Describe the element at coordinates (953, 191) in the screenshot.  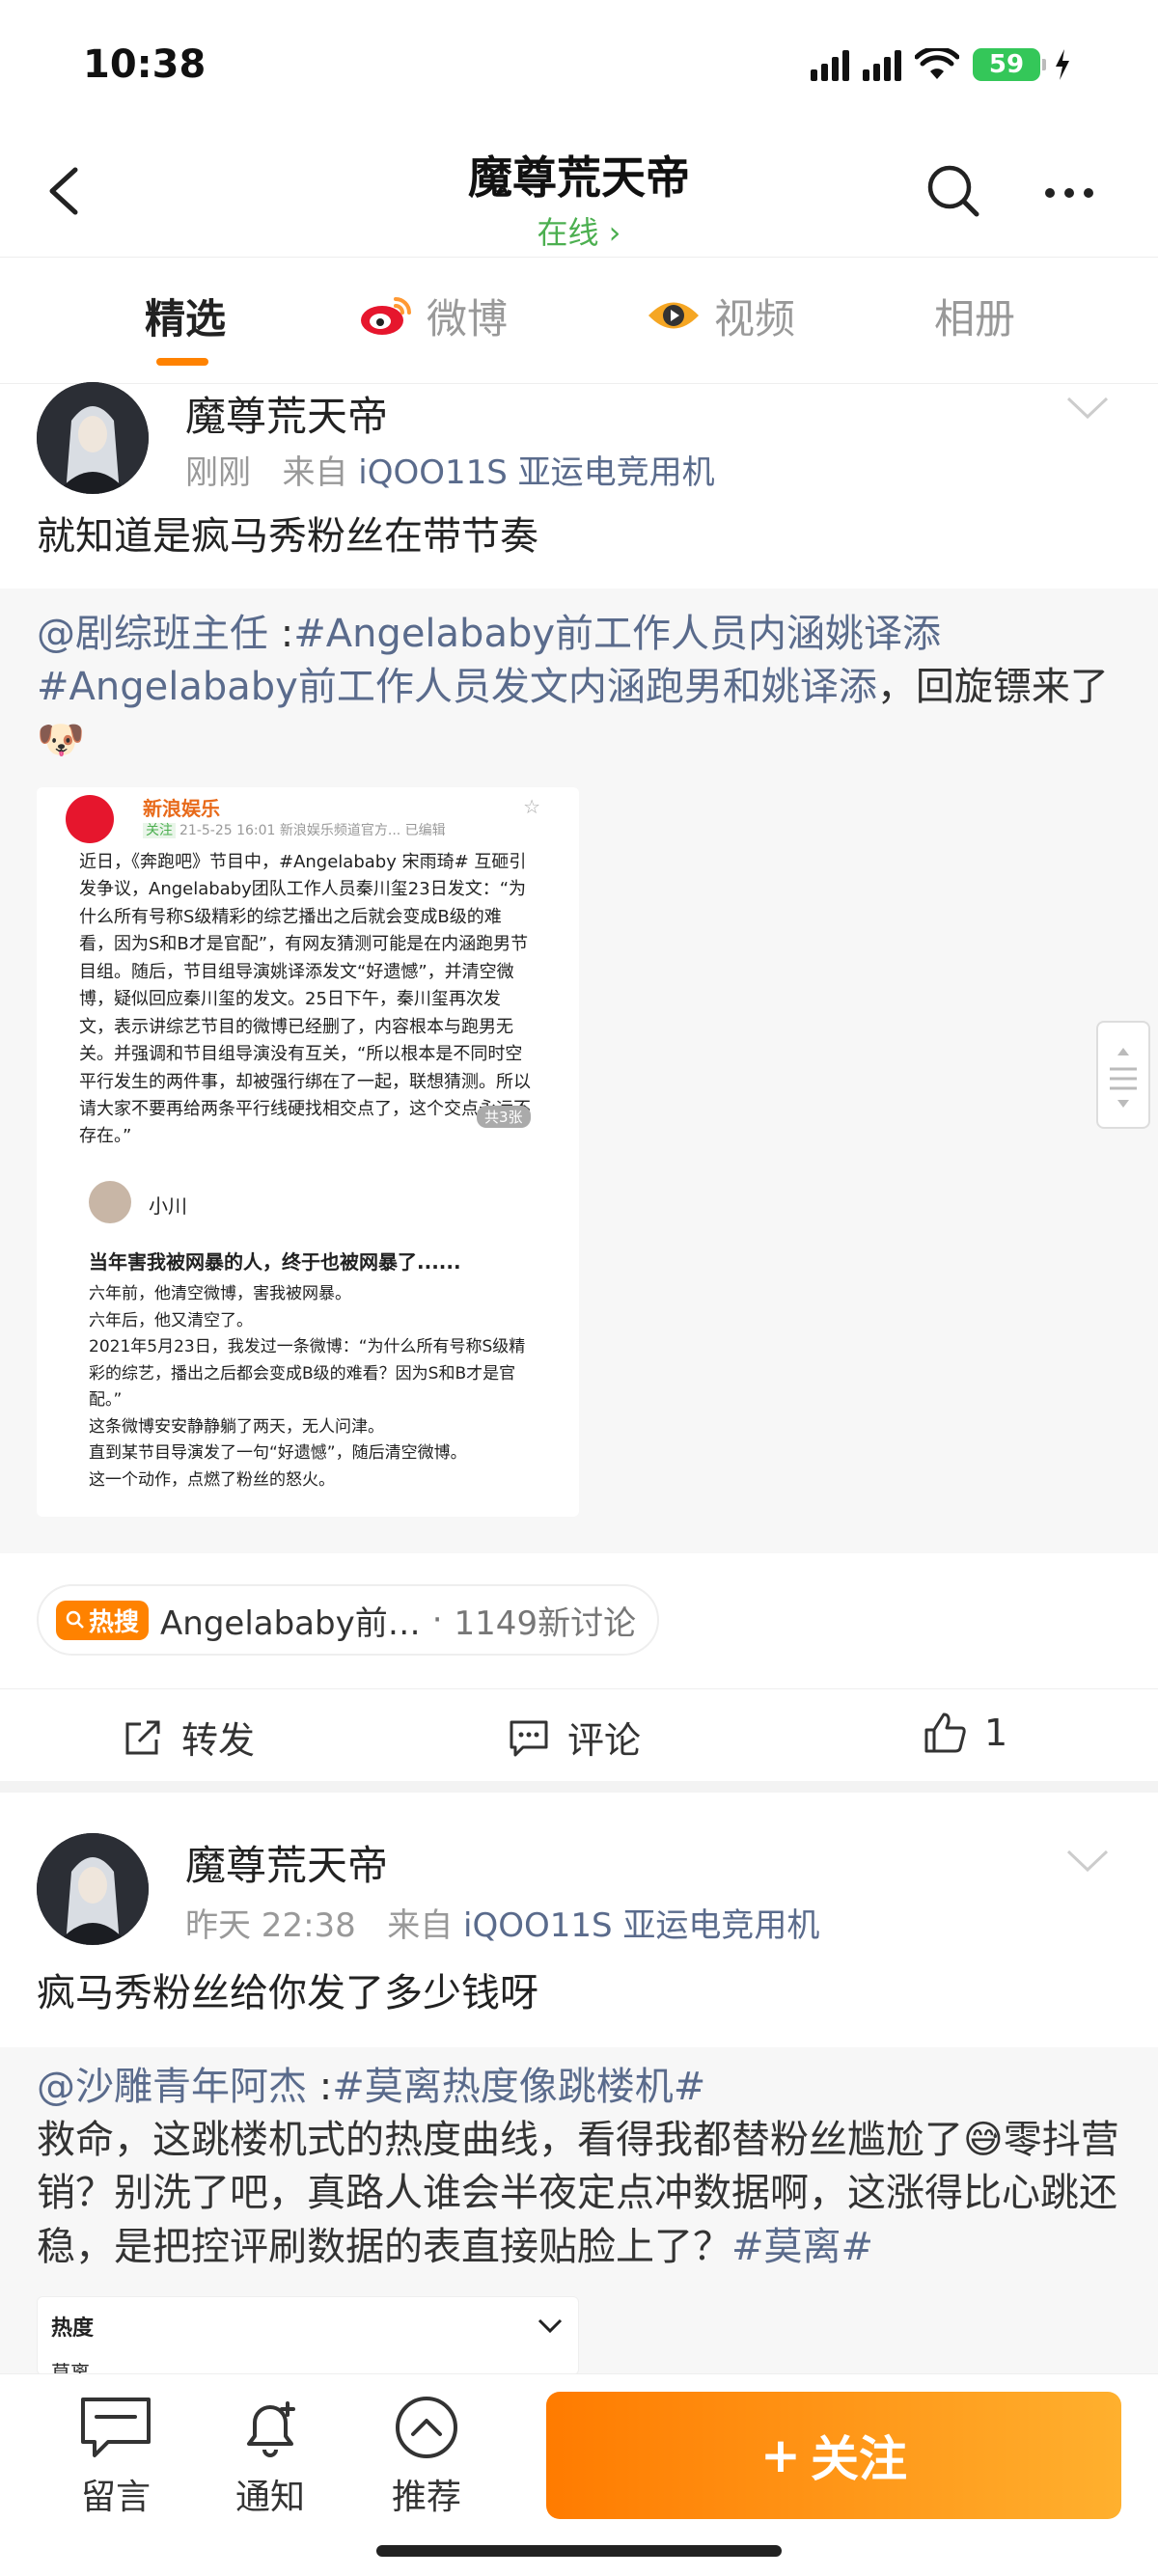
I see `search-icon` at that location.